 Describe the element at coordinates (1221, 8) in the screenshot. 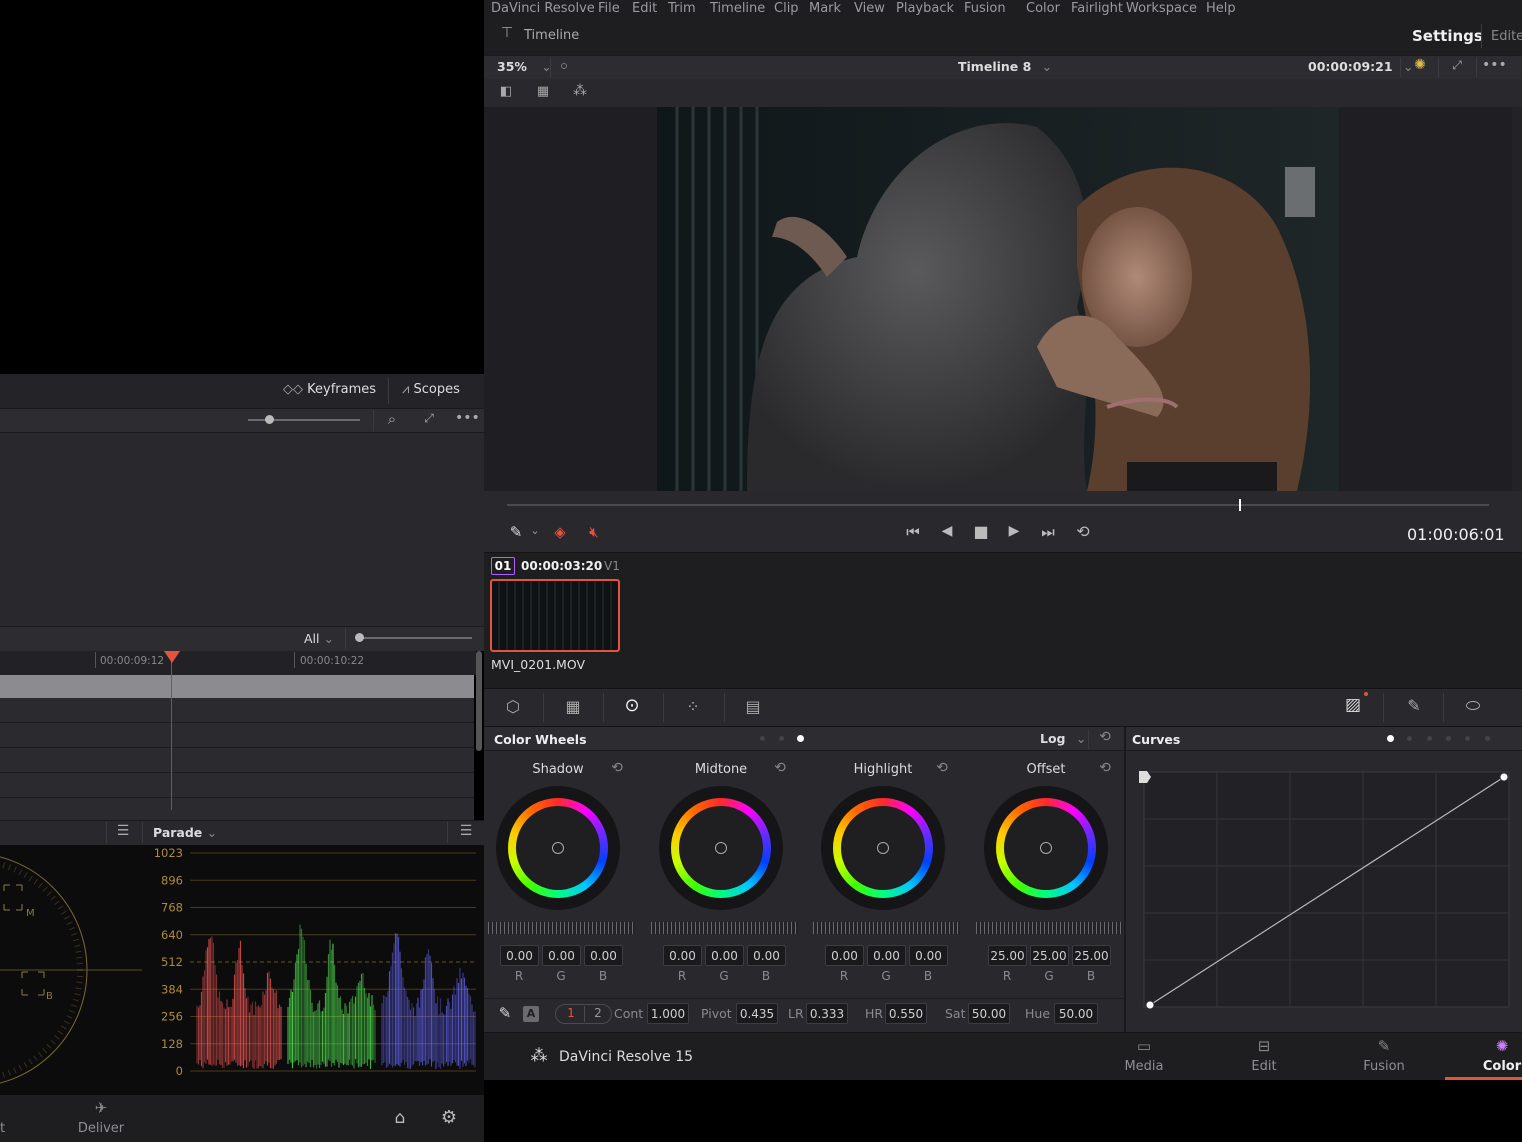

I see `menu-item-help: Help` at that location.